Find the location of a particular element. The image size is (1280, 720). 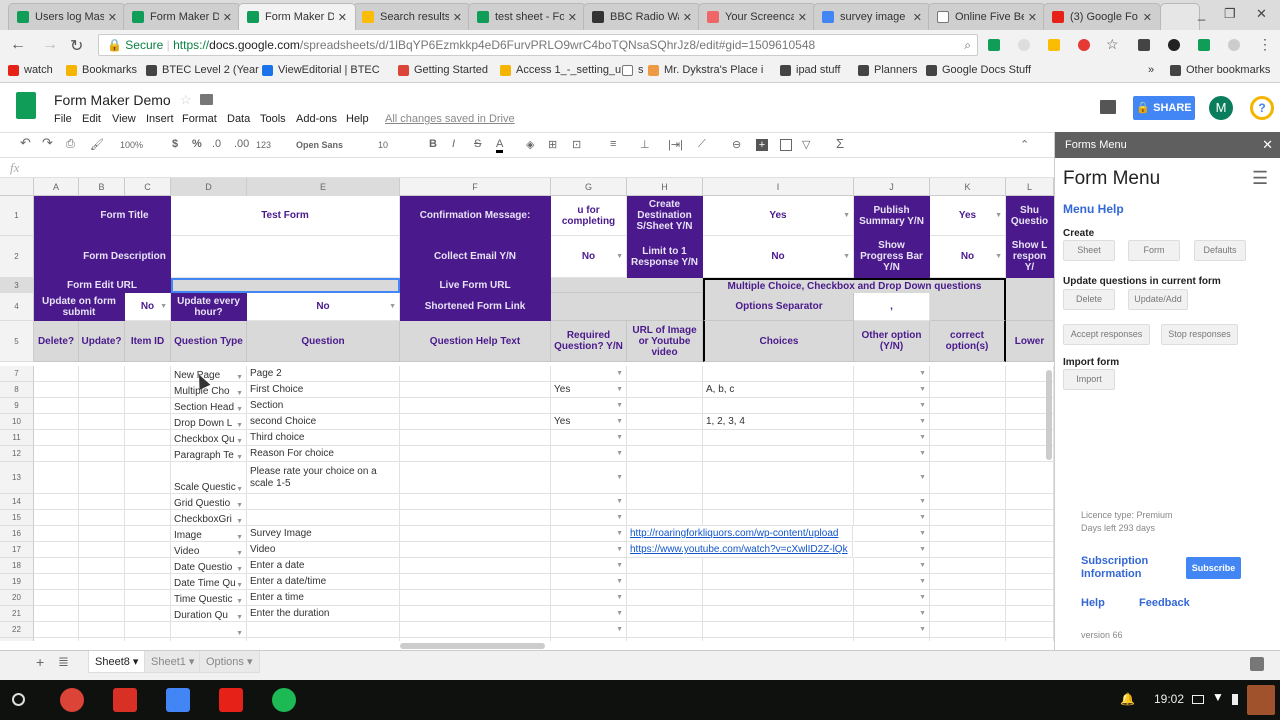

zoom-search-icon: ⌕ is located at coordinates (967, 45).